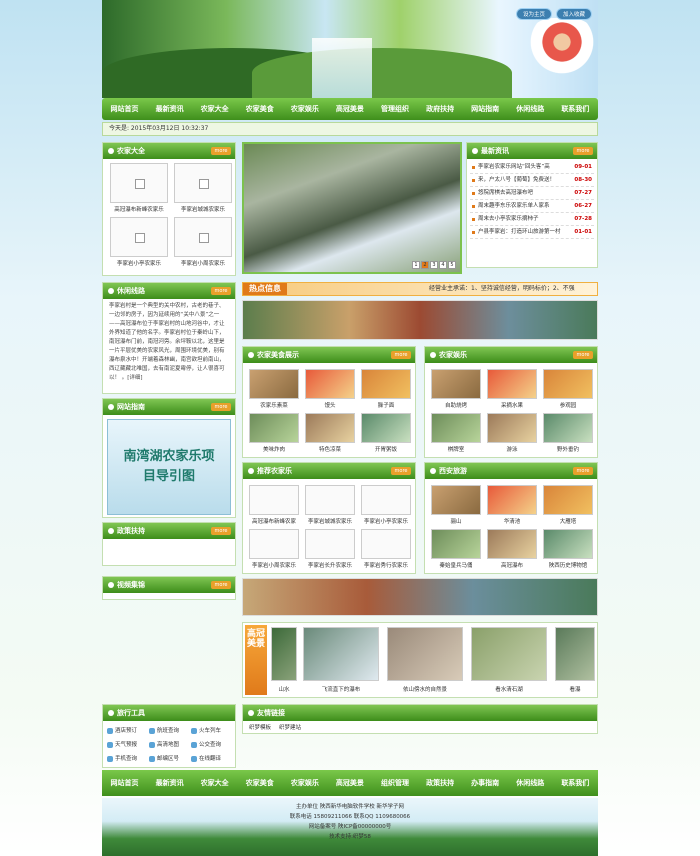  Describe the element at coordinates (505, 193) in the screenshot. I see `news-title: 悠院席棋去高冠瀑布吧` at that location.